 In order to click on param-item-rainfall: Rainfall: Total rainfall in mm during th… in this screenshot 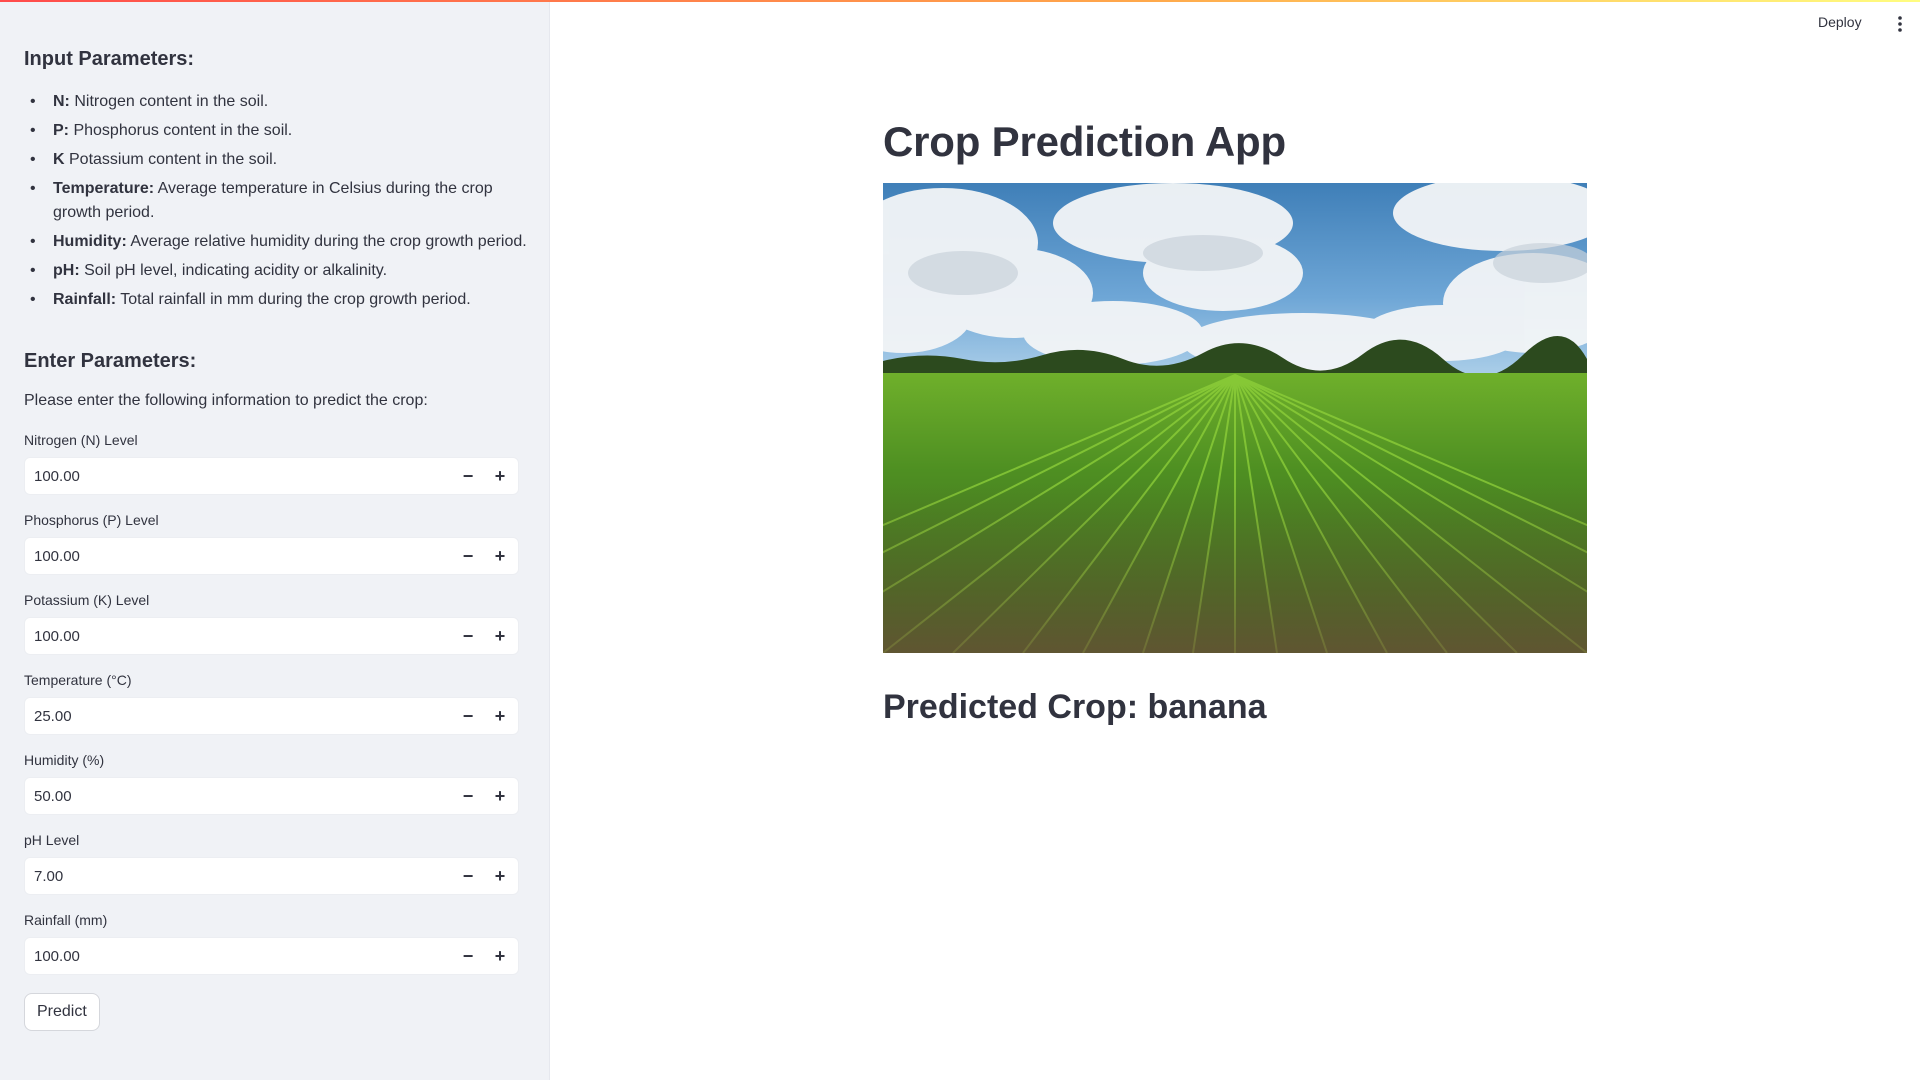, I will do `click(280, 300)`.